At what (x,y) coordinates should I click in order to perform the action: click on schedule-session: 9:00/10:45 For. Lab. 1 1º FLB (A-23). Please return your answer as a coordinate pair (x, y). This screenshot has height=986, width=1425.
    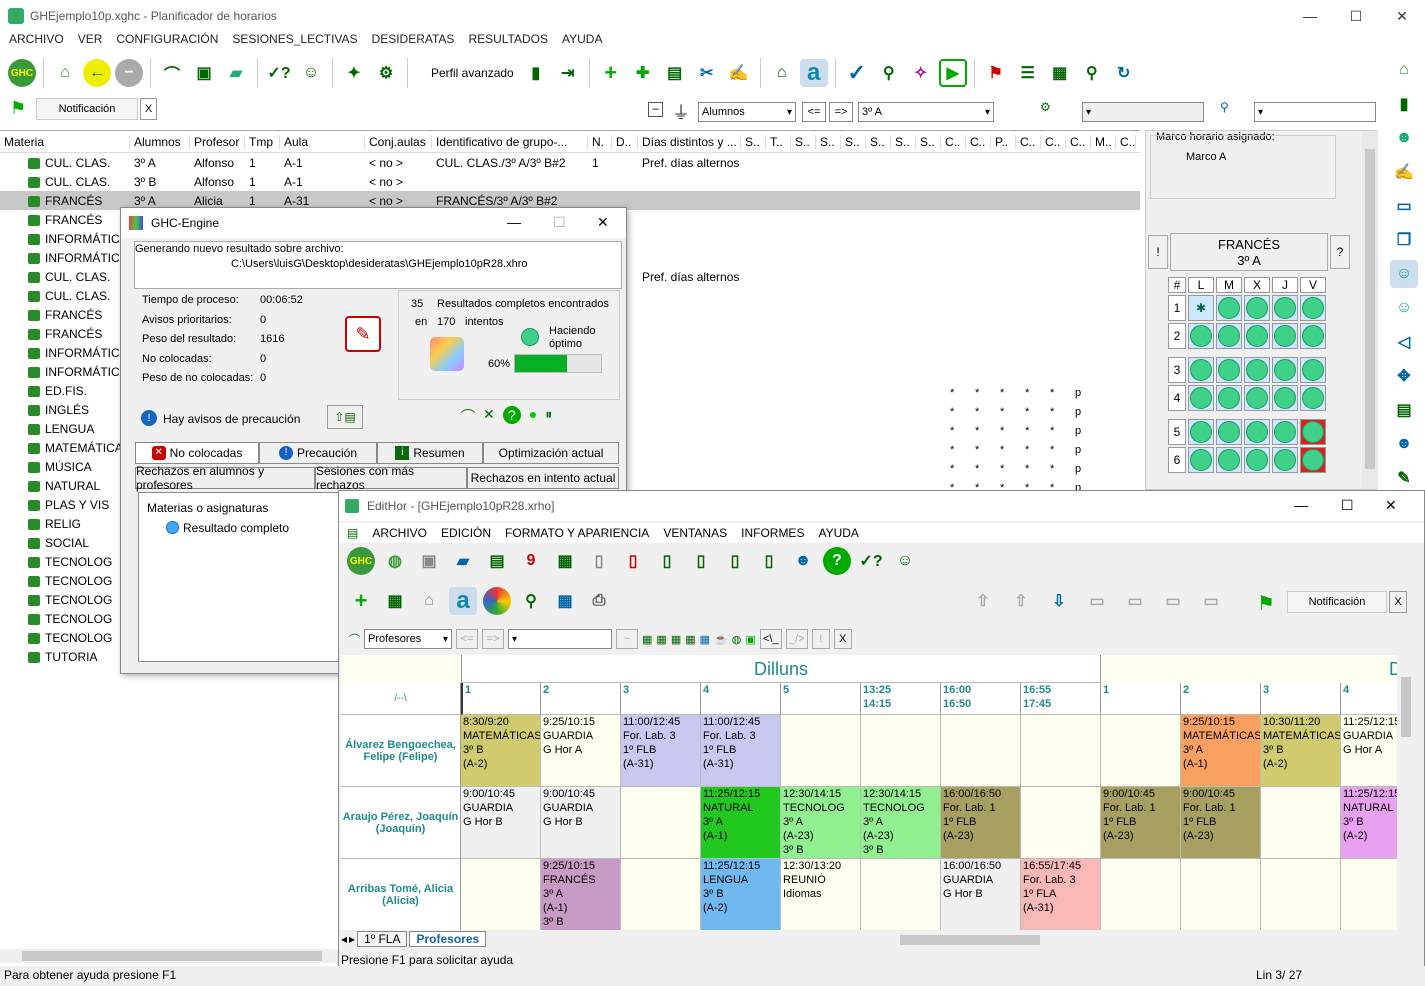
    Looking at the image, I should click on (1141, 823).